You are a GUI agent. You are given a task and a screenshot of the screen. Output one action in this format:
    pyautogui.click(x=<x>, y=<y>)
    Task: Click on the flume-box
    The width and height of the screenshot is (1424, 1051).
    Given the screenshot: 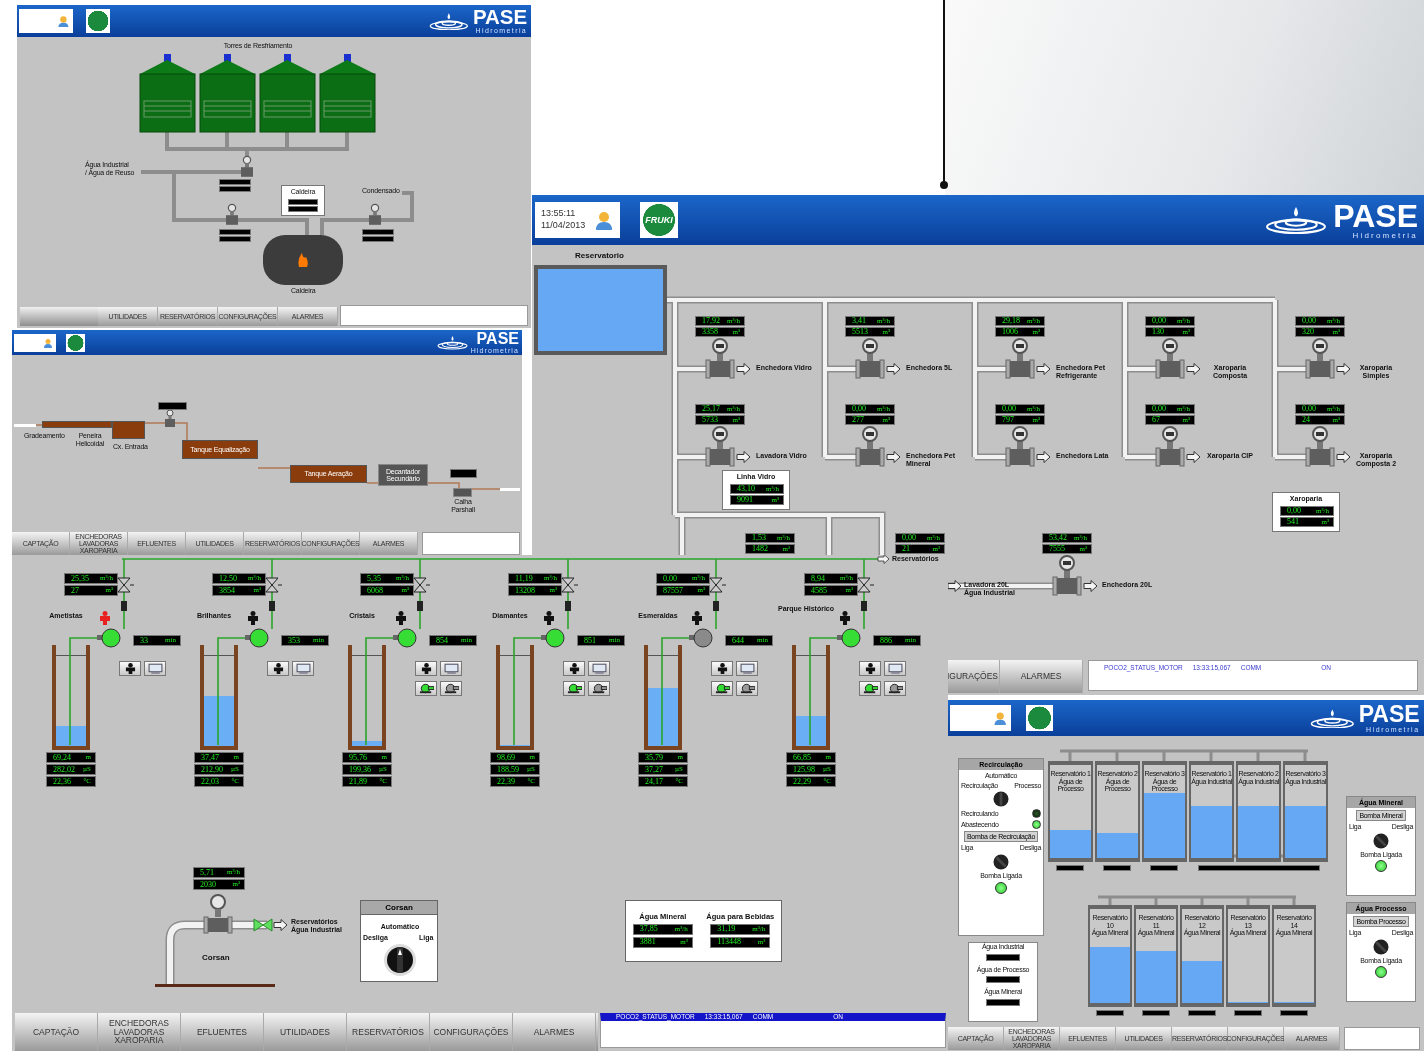 What is the action you would take?
    pyautogui.click(x=462, y=492)
    